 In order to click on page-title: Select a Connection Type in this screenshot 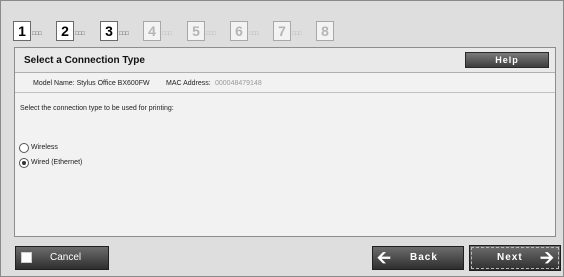, I will do `click(84, 60)`.